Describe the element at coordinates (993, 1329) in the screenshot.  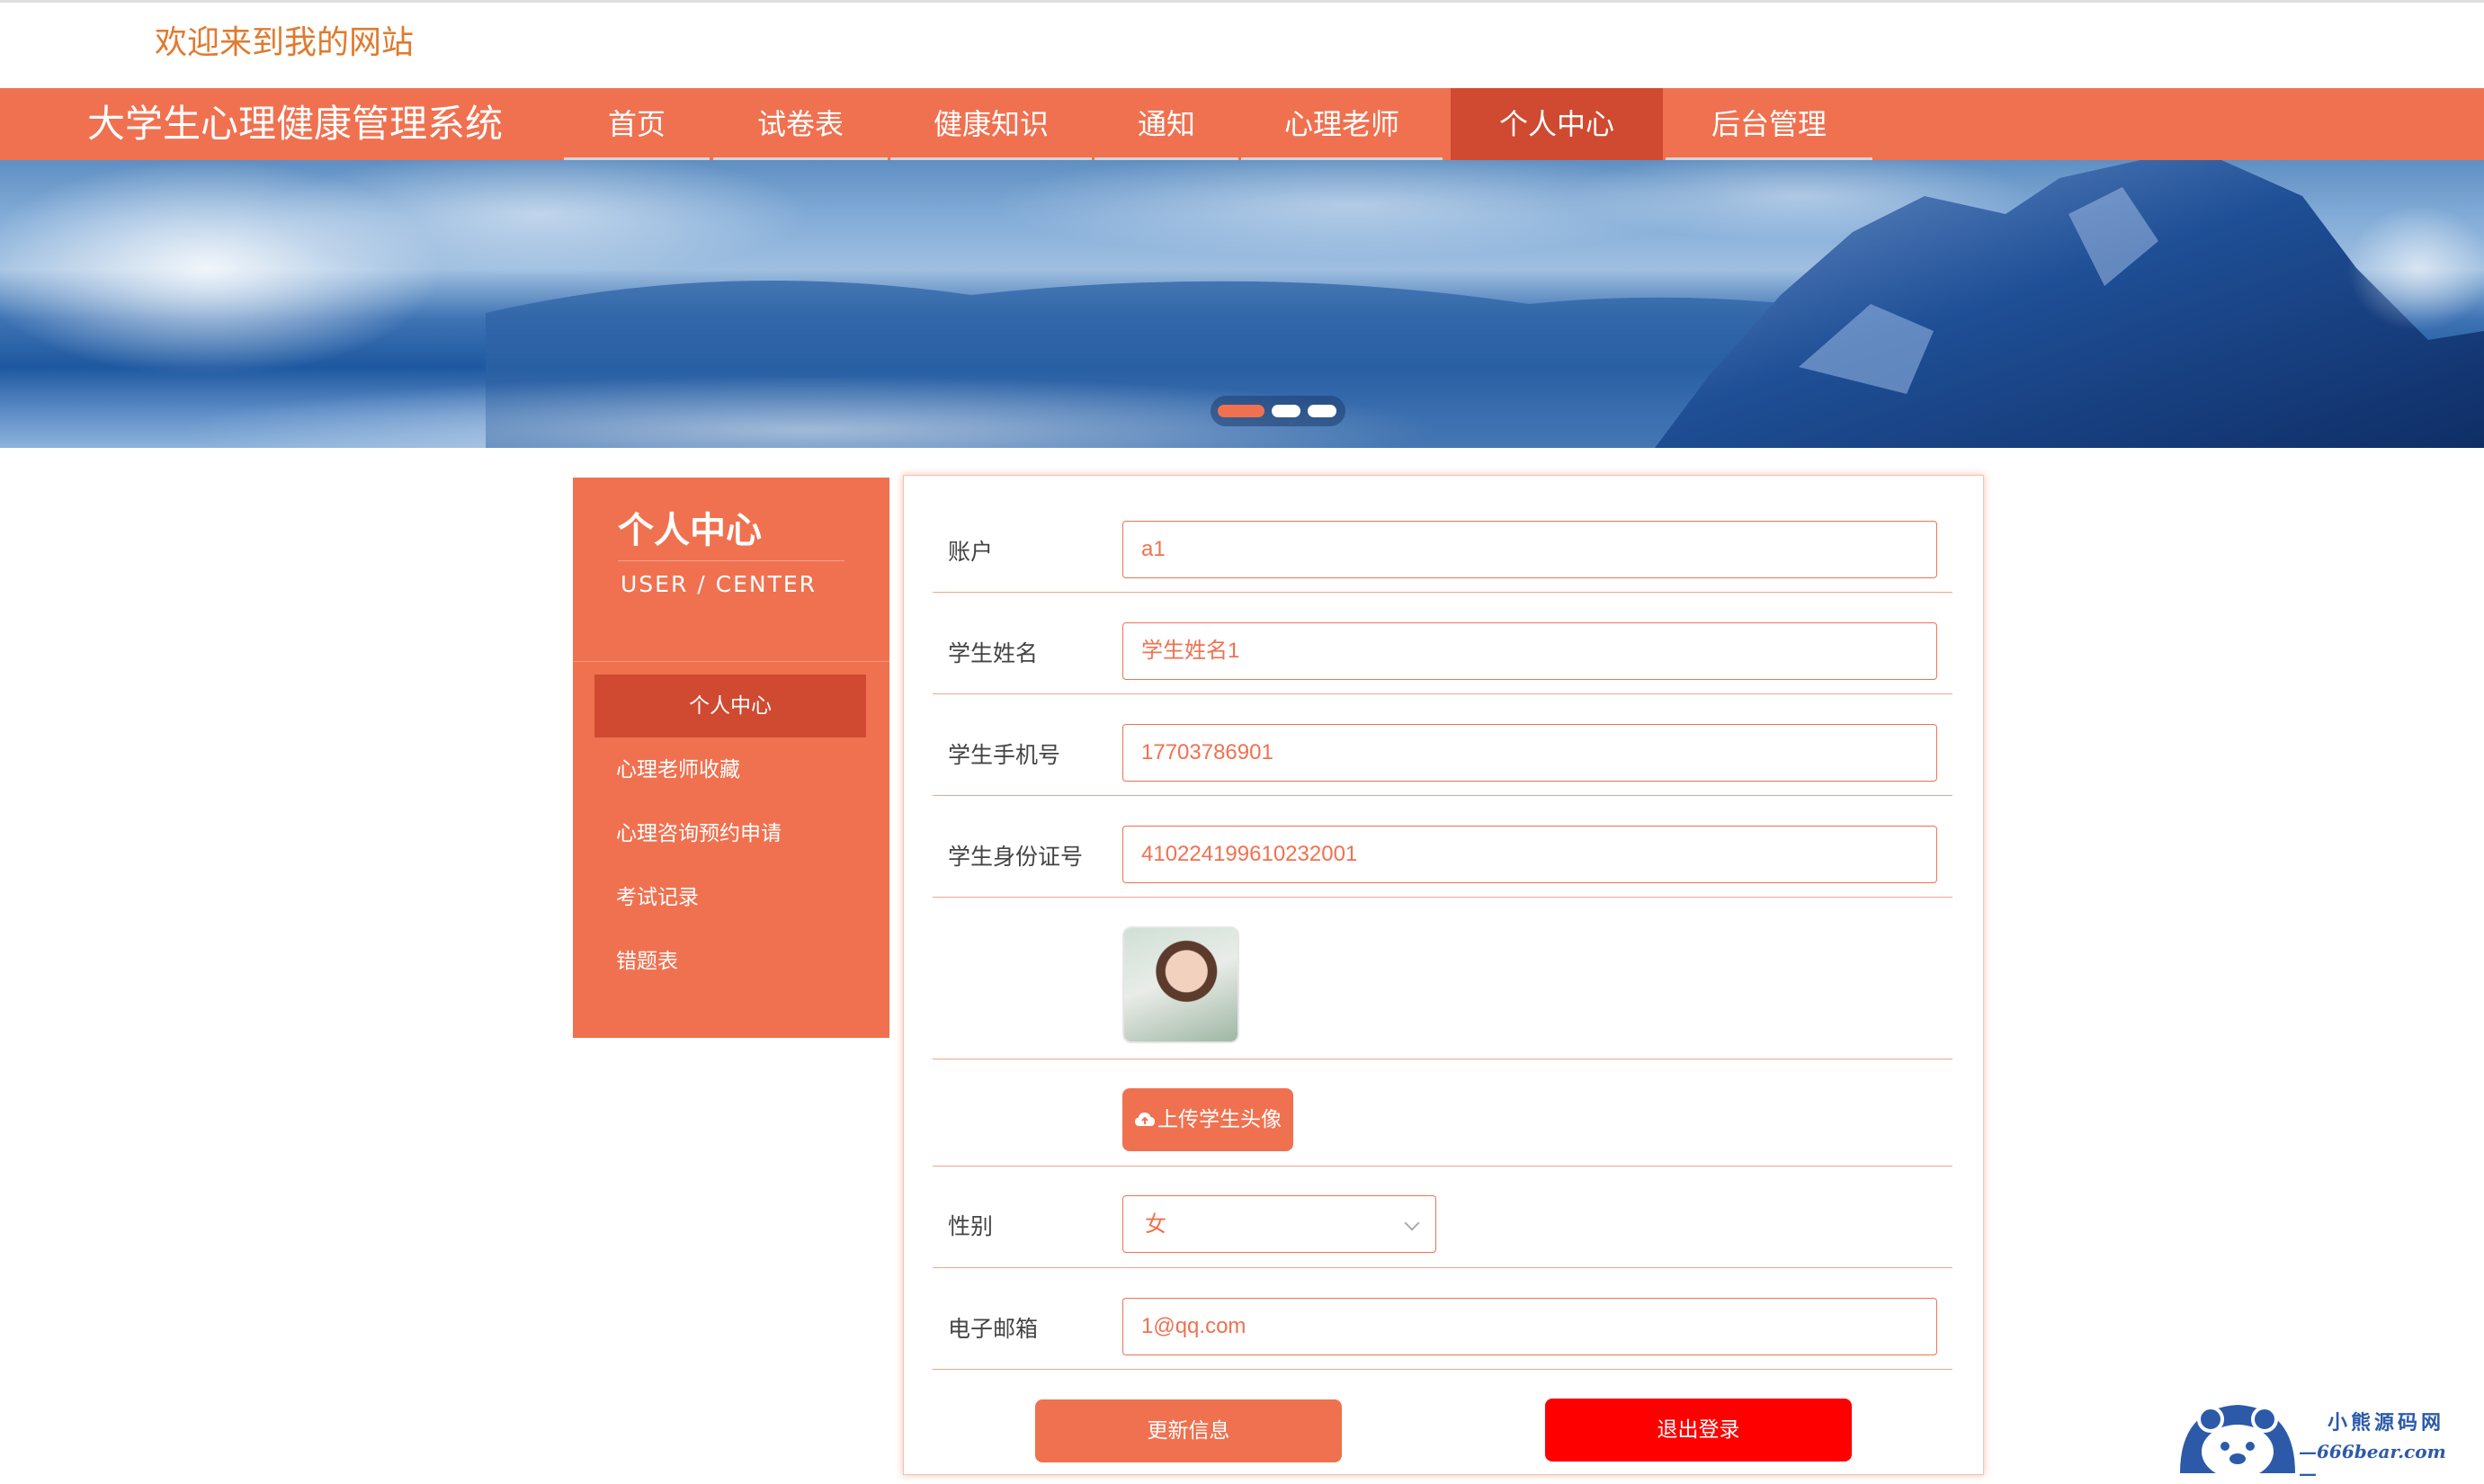
I see `email-label: 电子邮箱` at that location.